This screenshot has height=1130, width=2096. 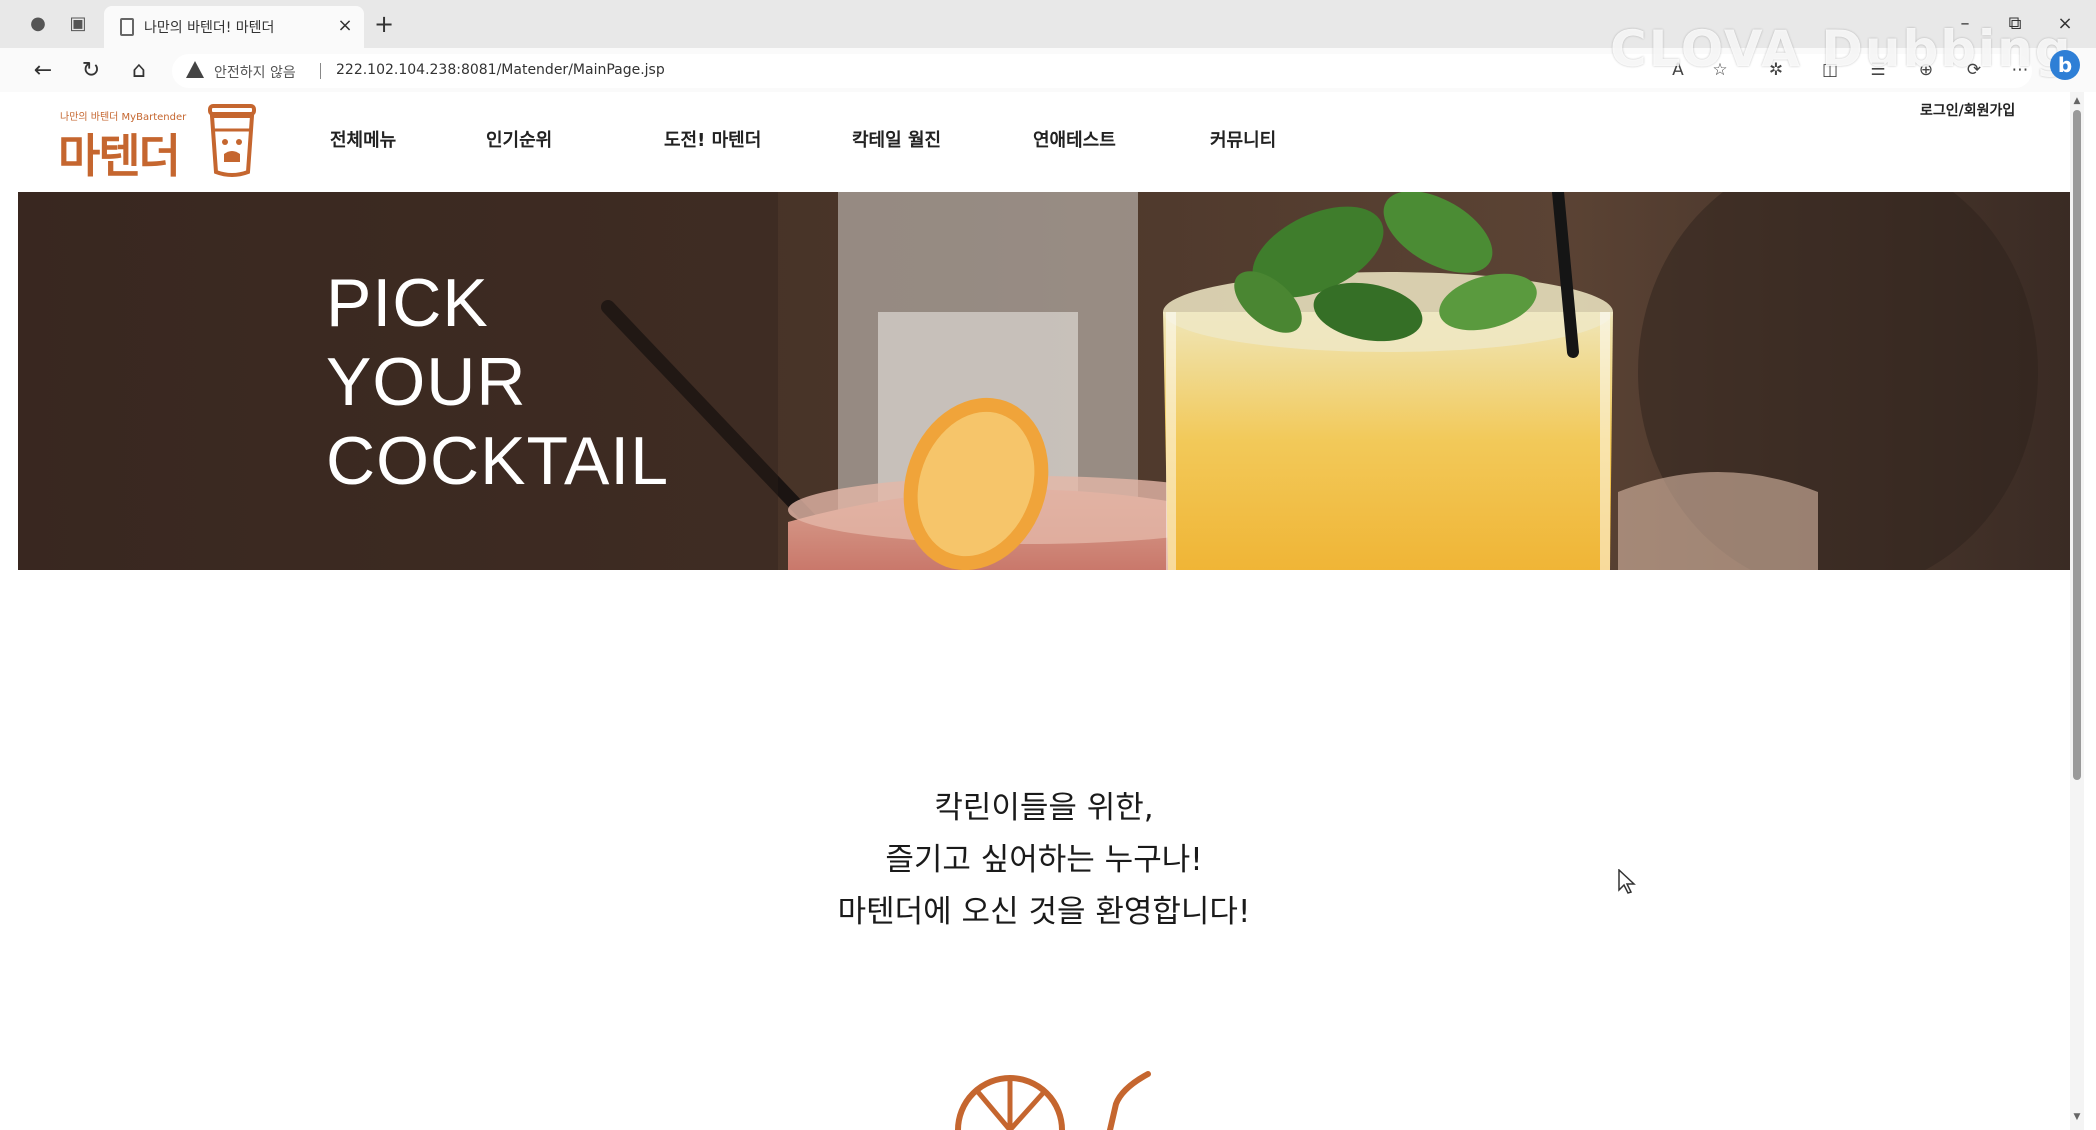 I want to click on back-icon: ←, so click(x=43, y=71).